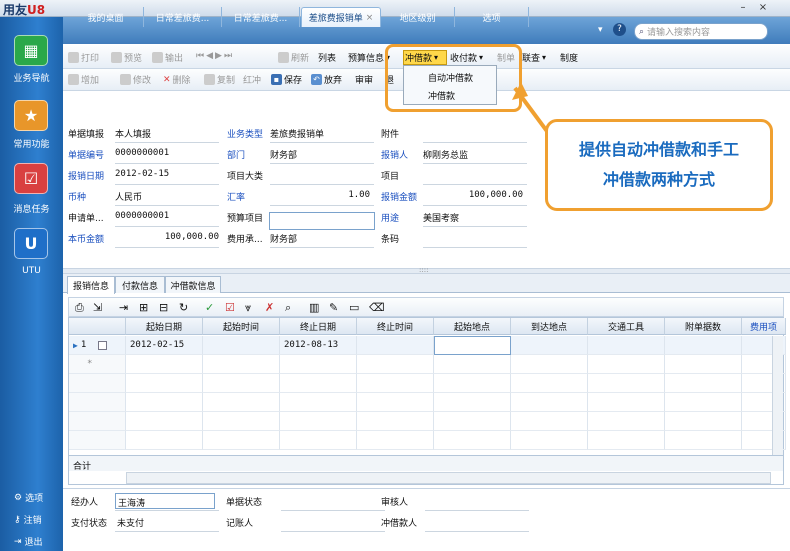 Image resolution: width=790 pixels, height=551 pixels. What do you see at coordinates (230, 307) in the screenshot?
I see `approve-icon: ☑` at bounding box center [230, 307].